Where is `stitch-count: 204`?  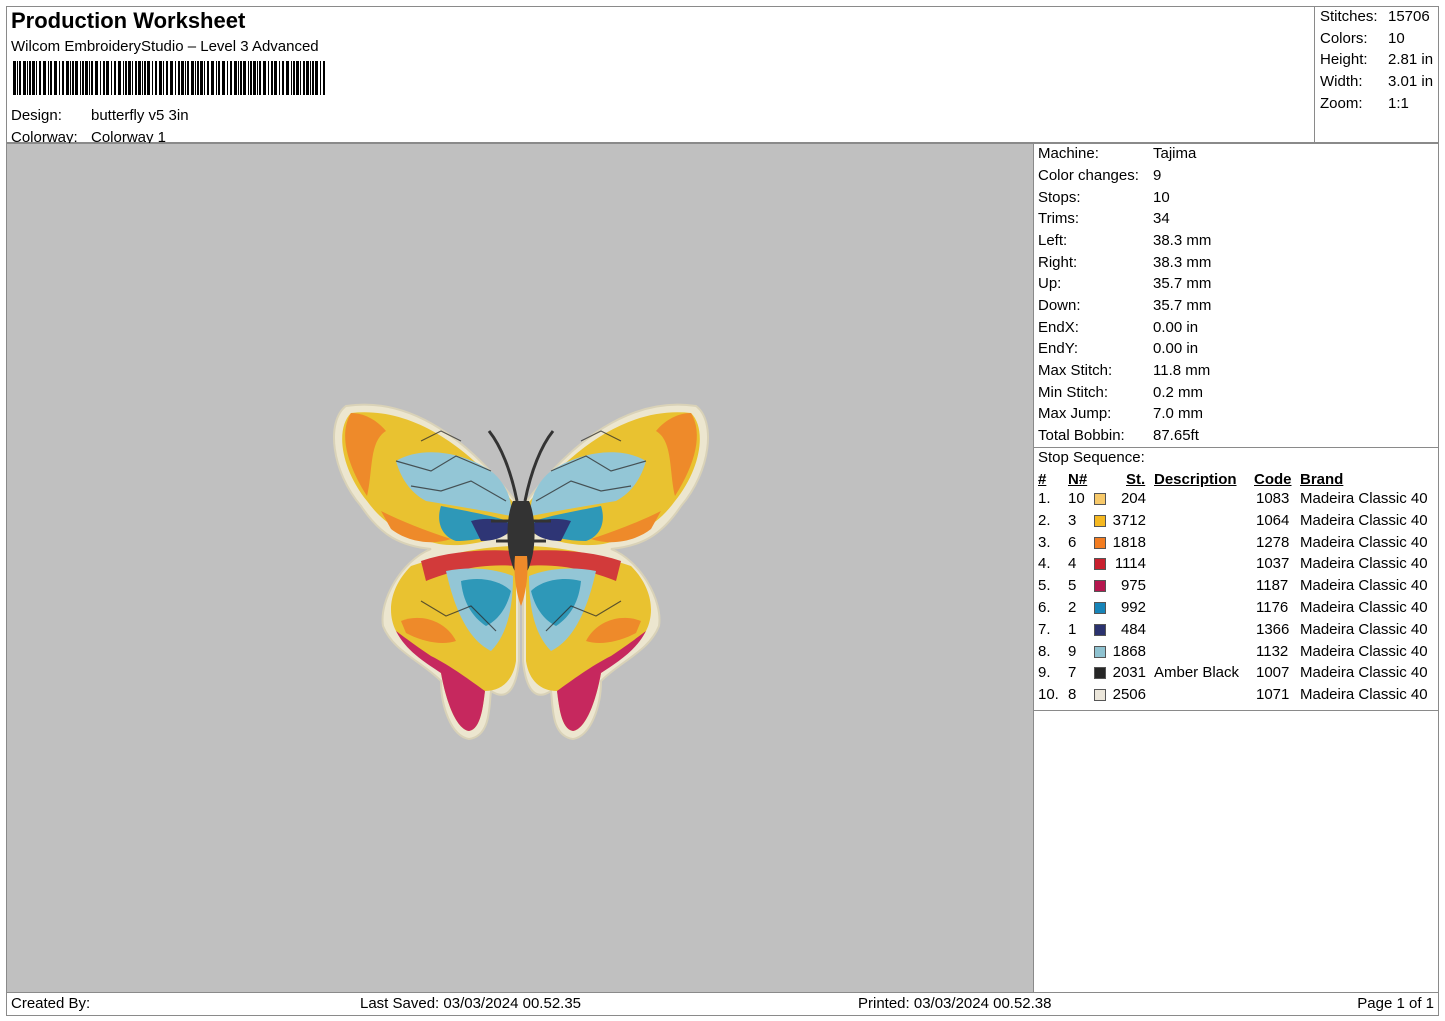 stitch-count: 204 is located at coordinates (1133, 498).